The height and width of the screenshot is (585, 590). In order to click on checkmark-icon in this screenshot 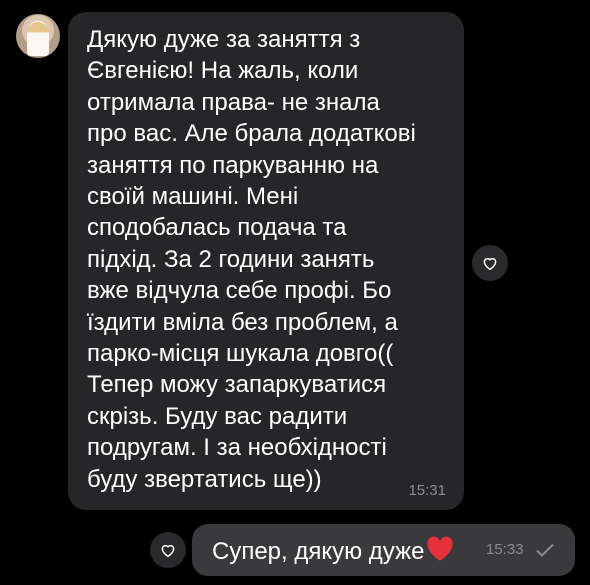, I will do `click(545, 550)`.